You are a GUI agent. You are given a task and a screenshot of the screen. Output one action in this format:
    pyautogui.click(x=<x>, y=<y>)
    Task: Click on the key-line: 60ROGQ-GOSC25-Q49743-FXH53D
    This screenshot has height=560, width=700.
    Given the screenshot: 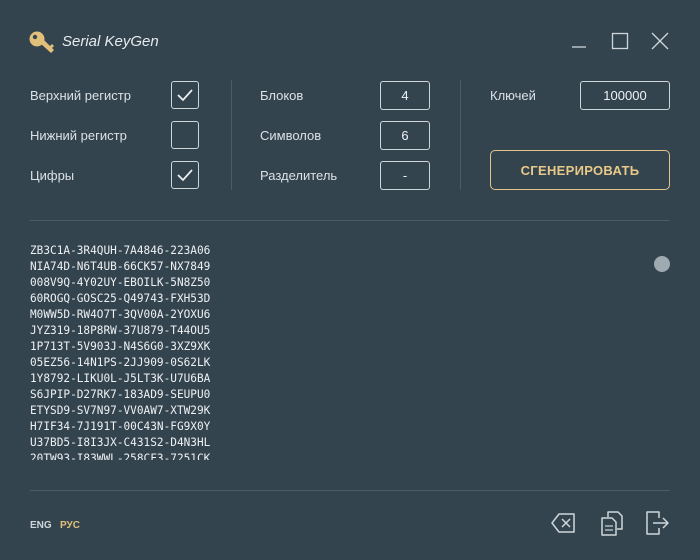 What is the action you would take?
    pyautogui.click(x=120, y=298)
    